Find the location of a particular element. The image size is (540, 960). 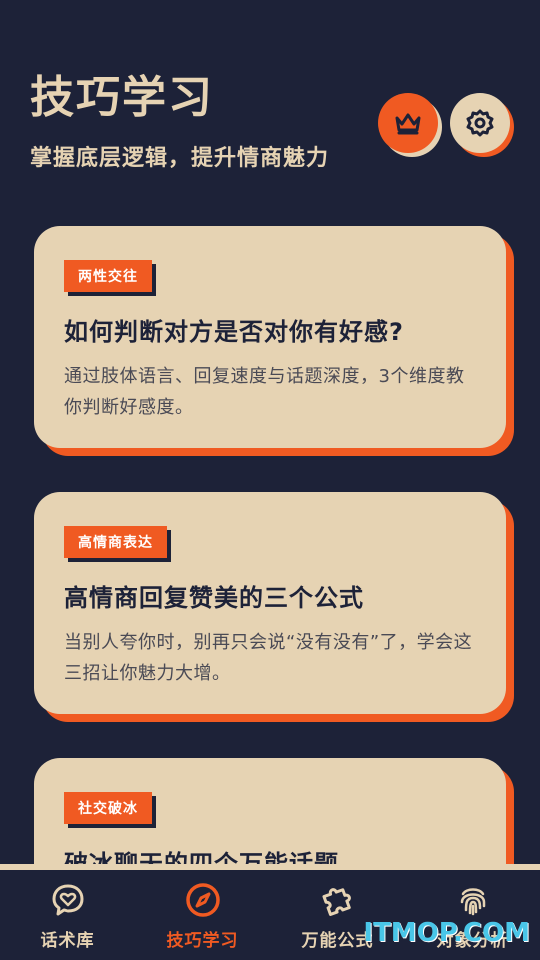

category-tag: 社交破冰 is located at coordinates (108, 808).